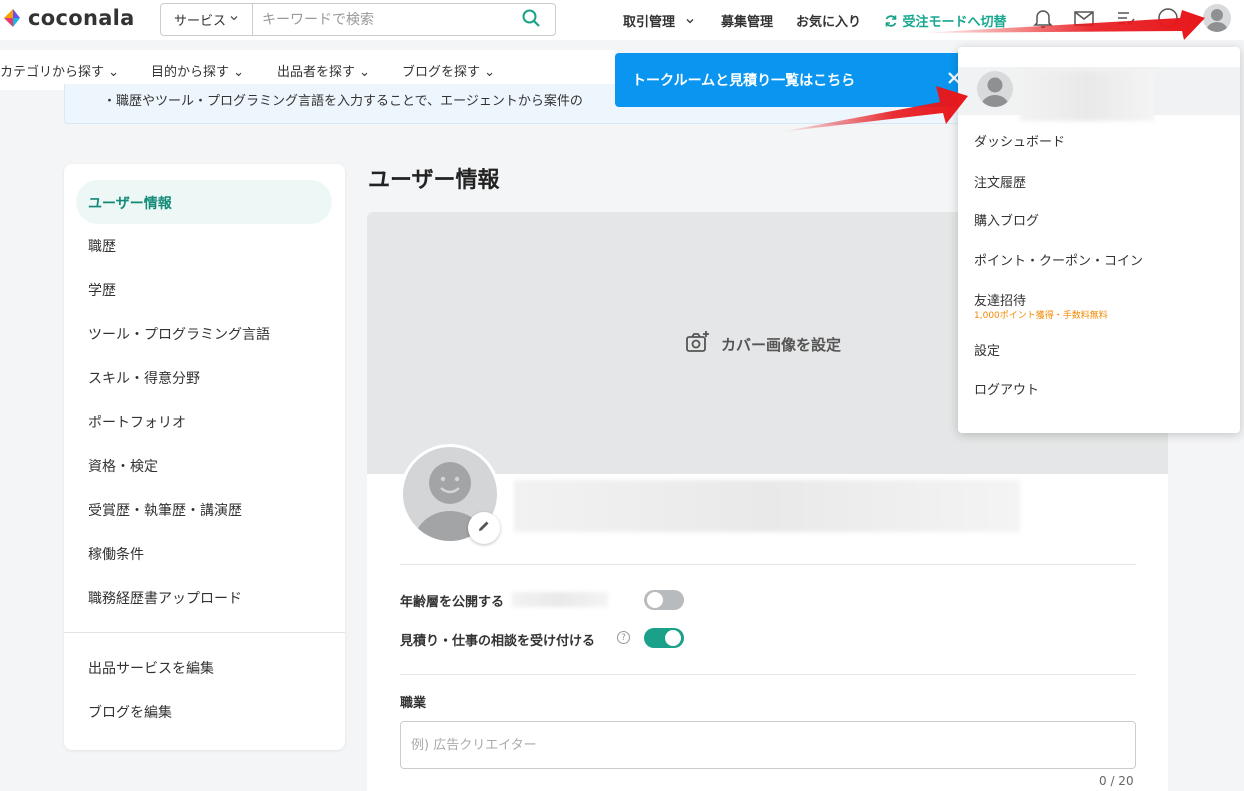 This screenshot has width=1244, height=791. I want to click on set-cover-button: カバー画像を設定, so click(763, 344).